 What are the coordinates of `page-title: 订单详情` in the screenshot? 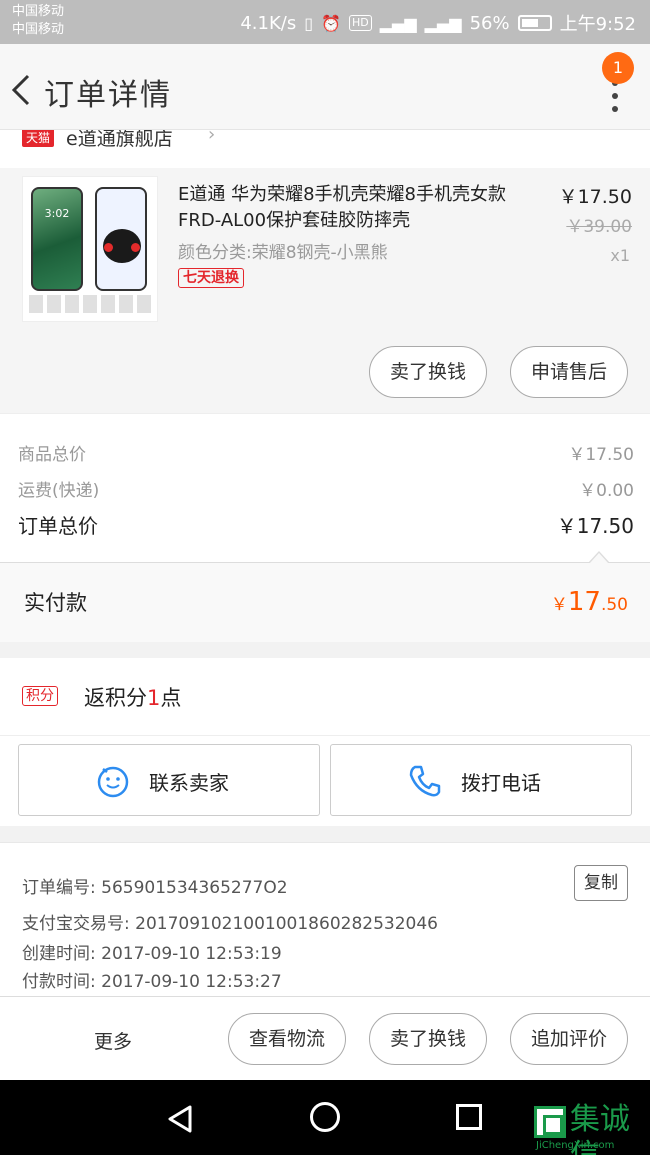 It's located at (108, 95).